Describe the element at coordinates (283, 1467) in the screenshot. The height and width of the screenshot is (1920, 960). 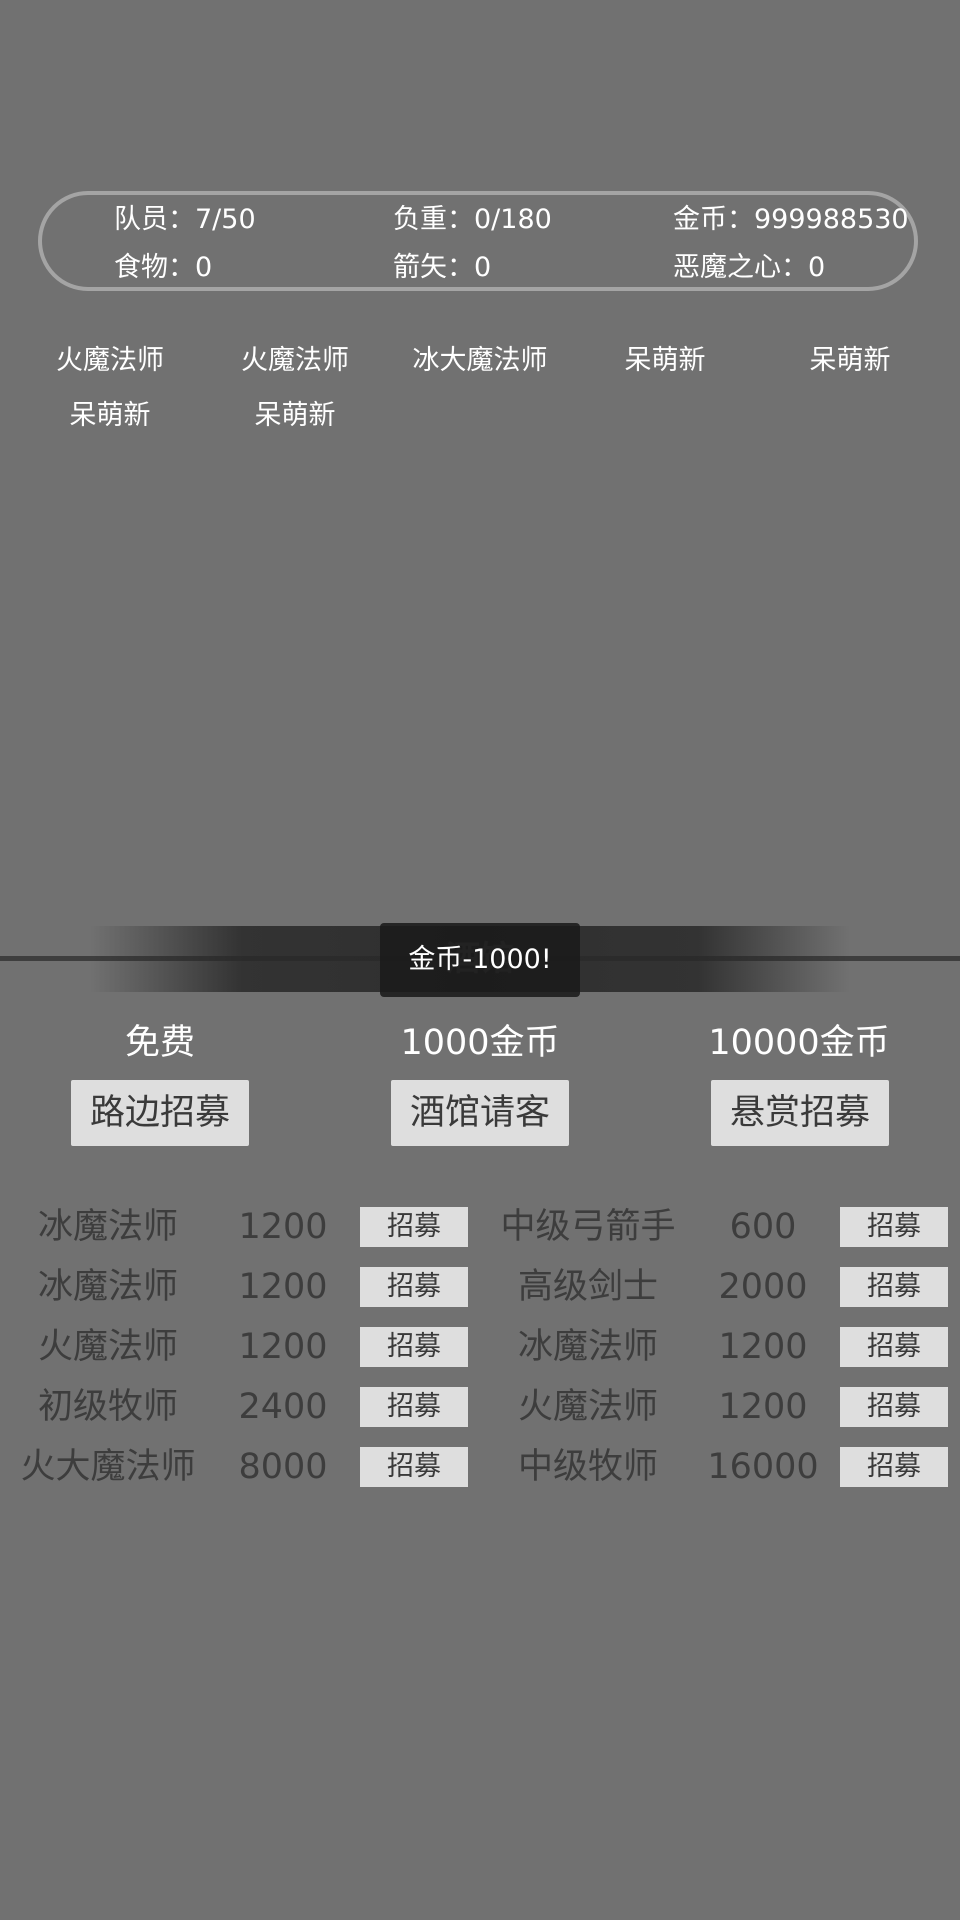
I see `candidate-price: 8000` at that location.